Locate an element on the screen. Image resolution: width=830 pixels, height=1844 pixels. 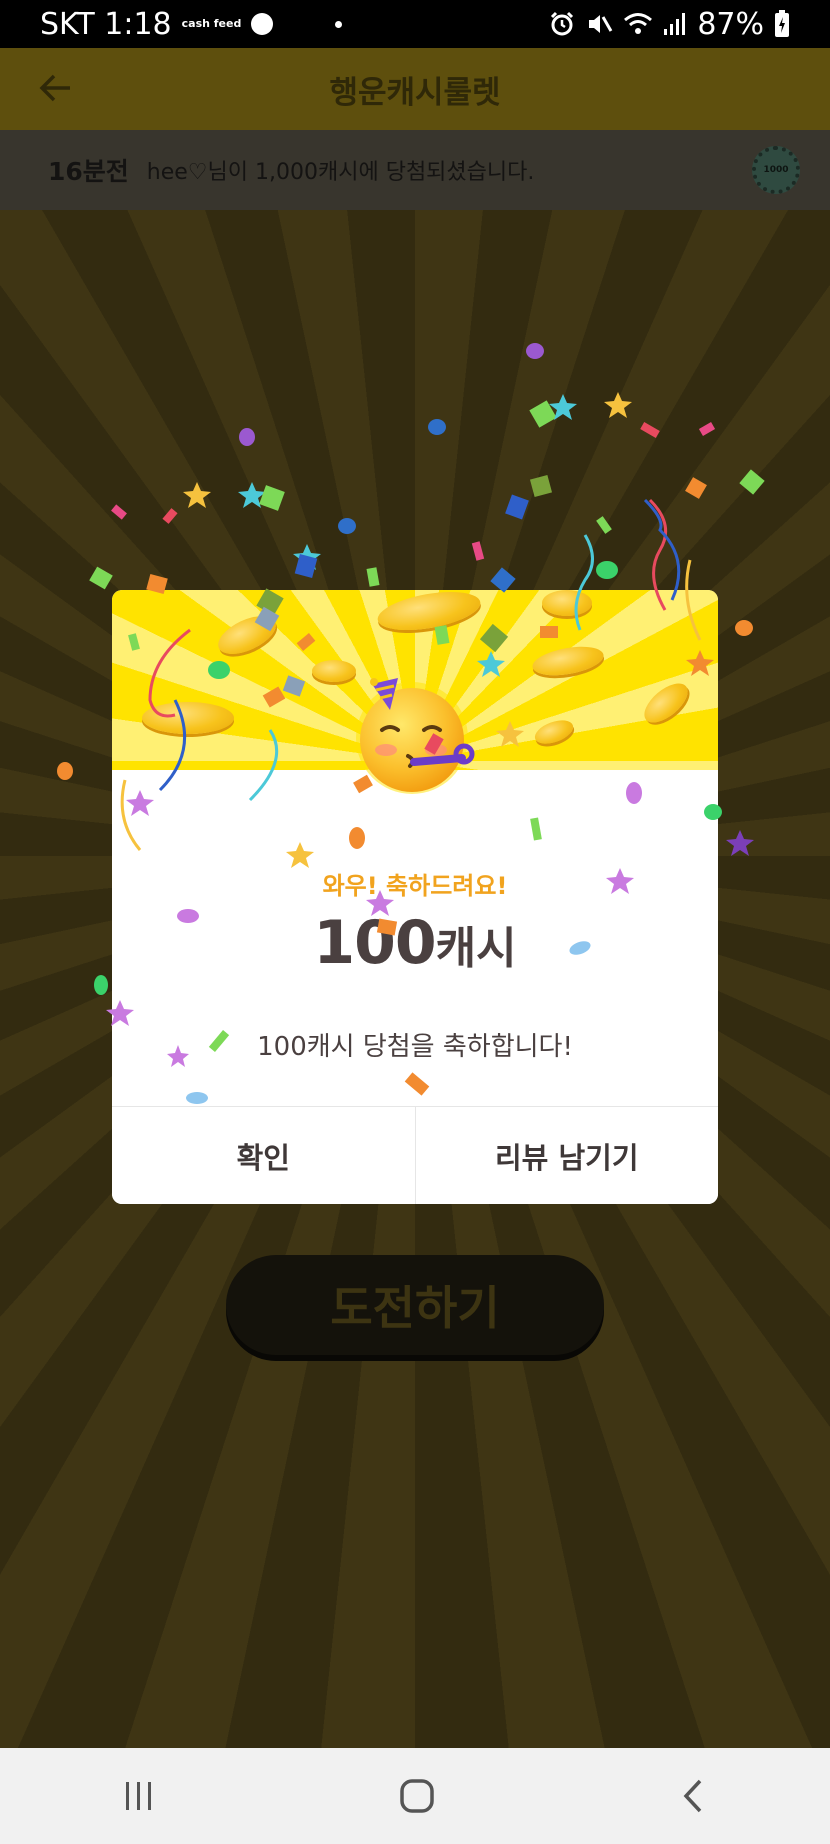
dialog-actions: 확인 리뷰 남기기 is located at coordinates (415, 1155).